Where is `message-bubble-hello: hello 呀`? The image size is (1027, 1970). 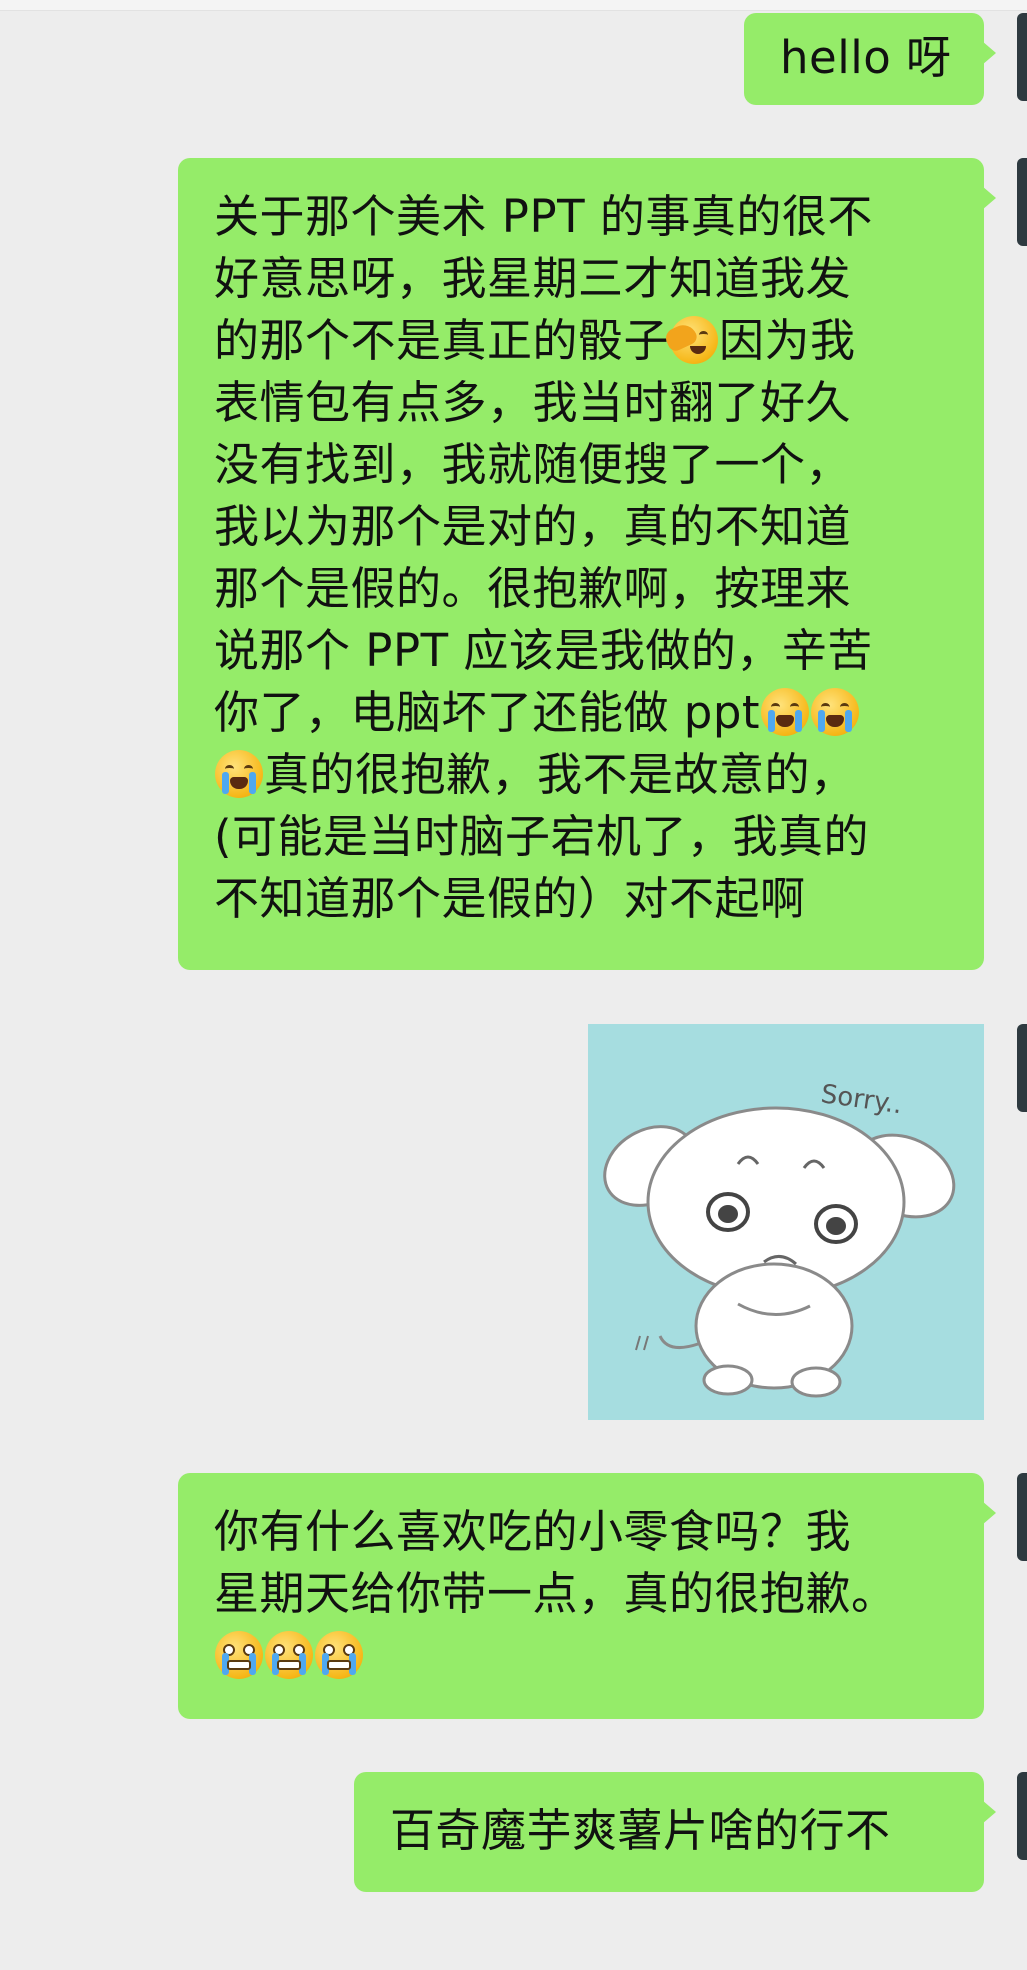
message-bubble-hello: hello 呀 is located at coordinates (870, 59).